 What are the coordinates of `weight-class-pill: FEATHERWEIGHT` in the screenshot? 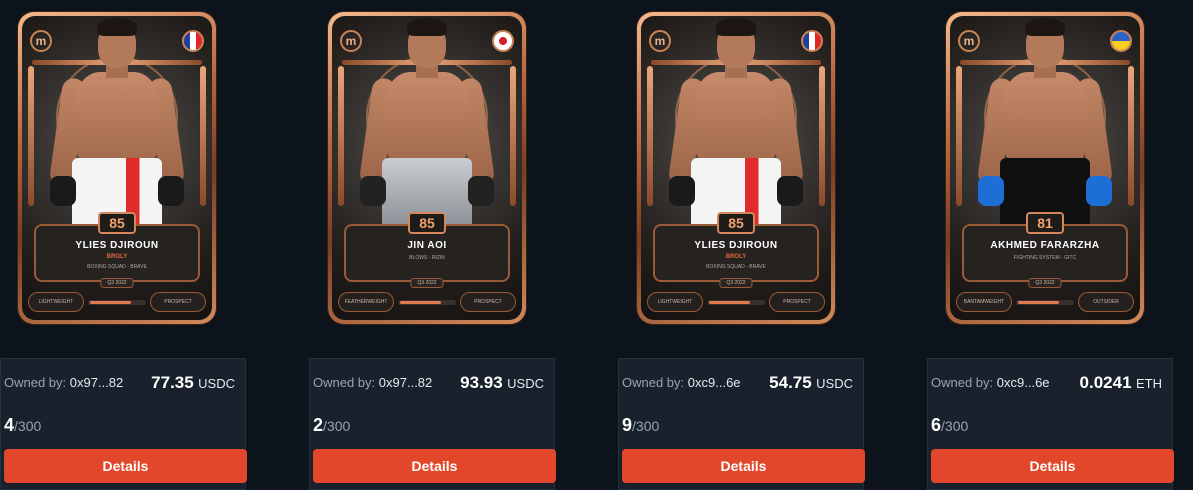 It's located at (366, 302).